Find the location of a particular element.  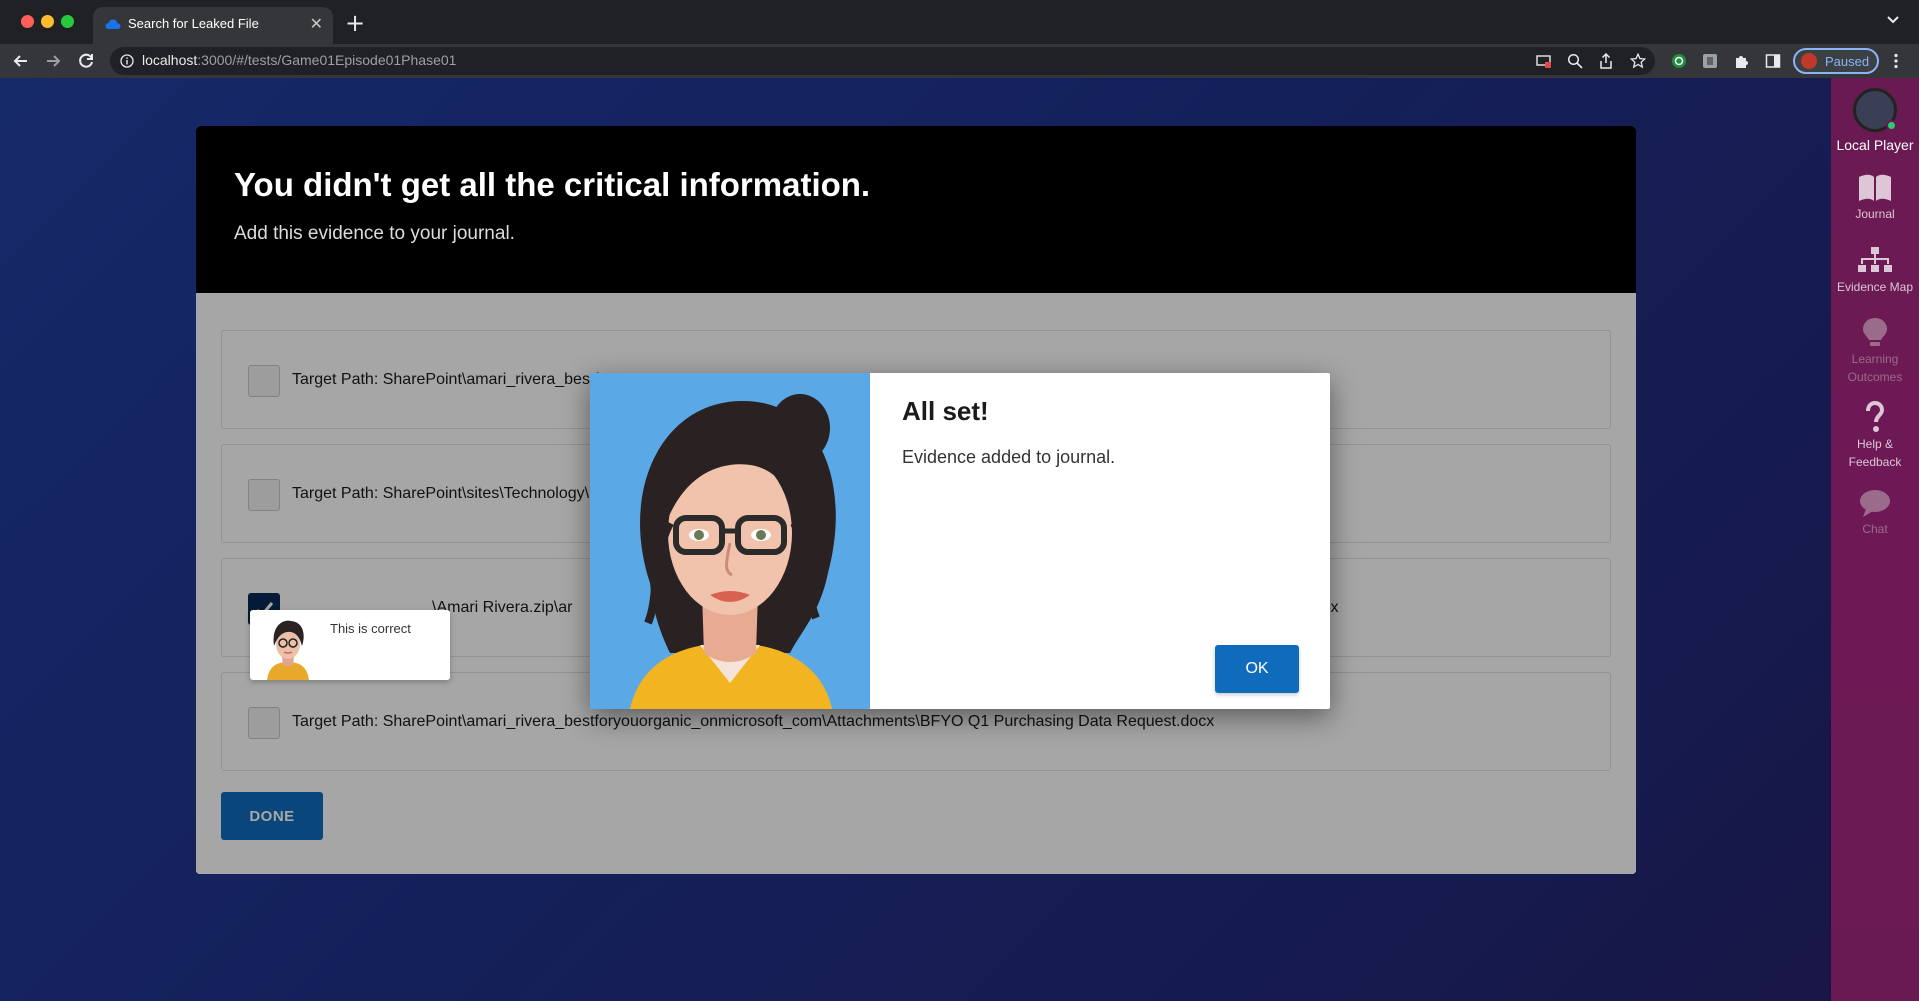

maximize-window-button is located at coordinates (67, 21).